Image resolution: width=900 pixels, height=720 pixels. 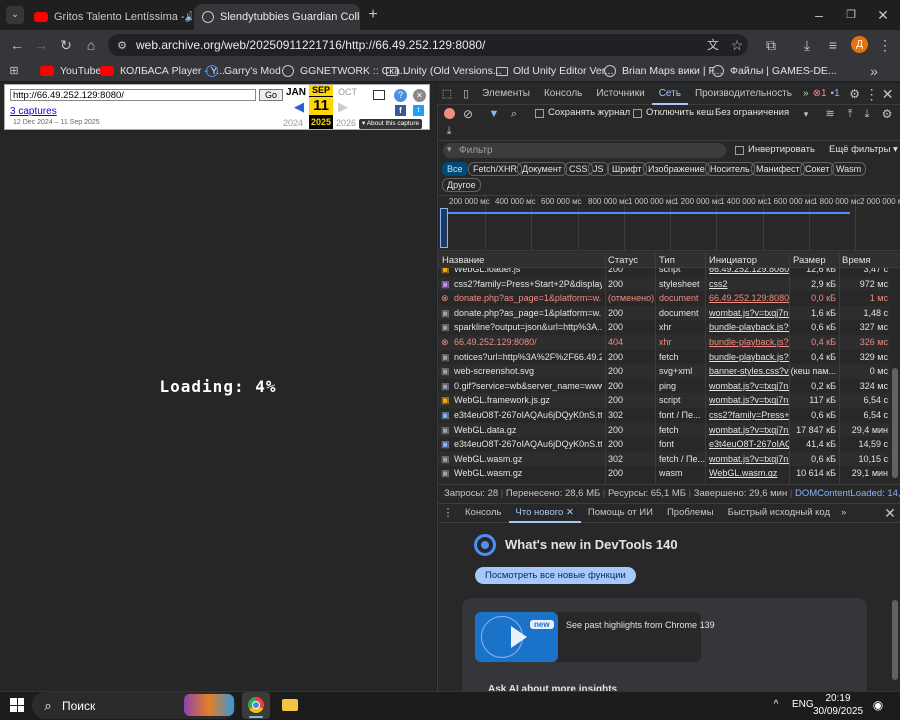 I want to click on minimize-icon: –, so click(x=819, y=15).